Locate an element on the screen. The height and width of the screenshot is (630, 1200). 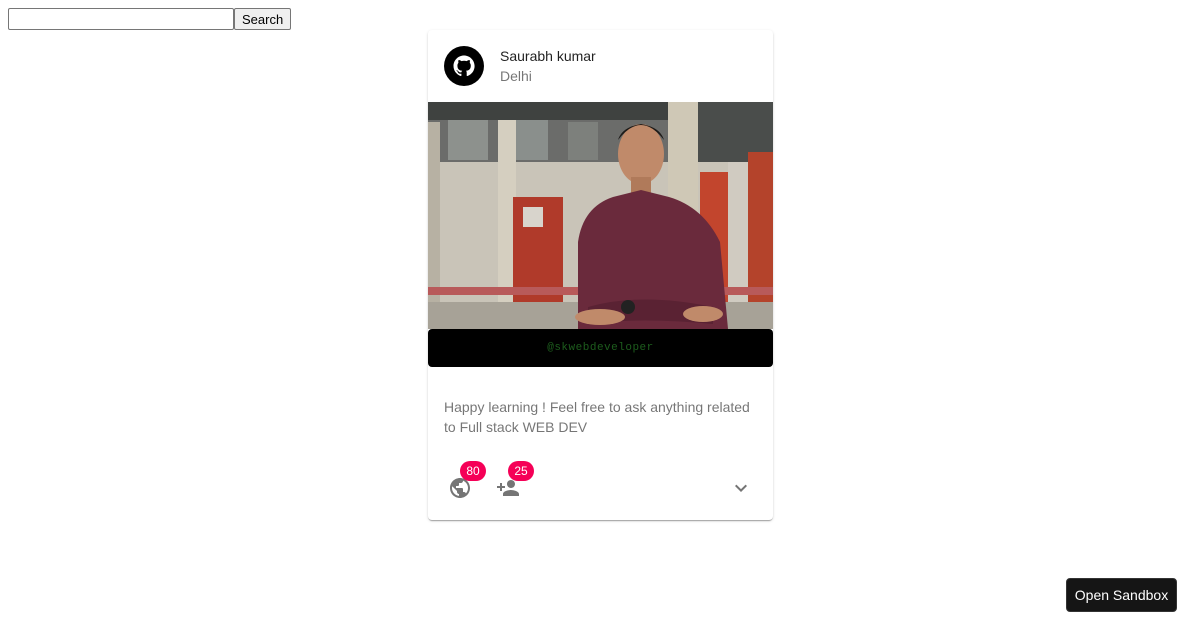
expand-button is located at coordinates (741, 488).